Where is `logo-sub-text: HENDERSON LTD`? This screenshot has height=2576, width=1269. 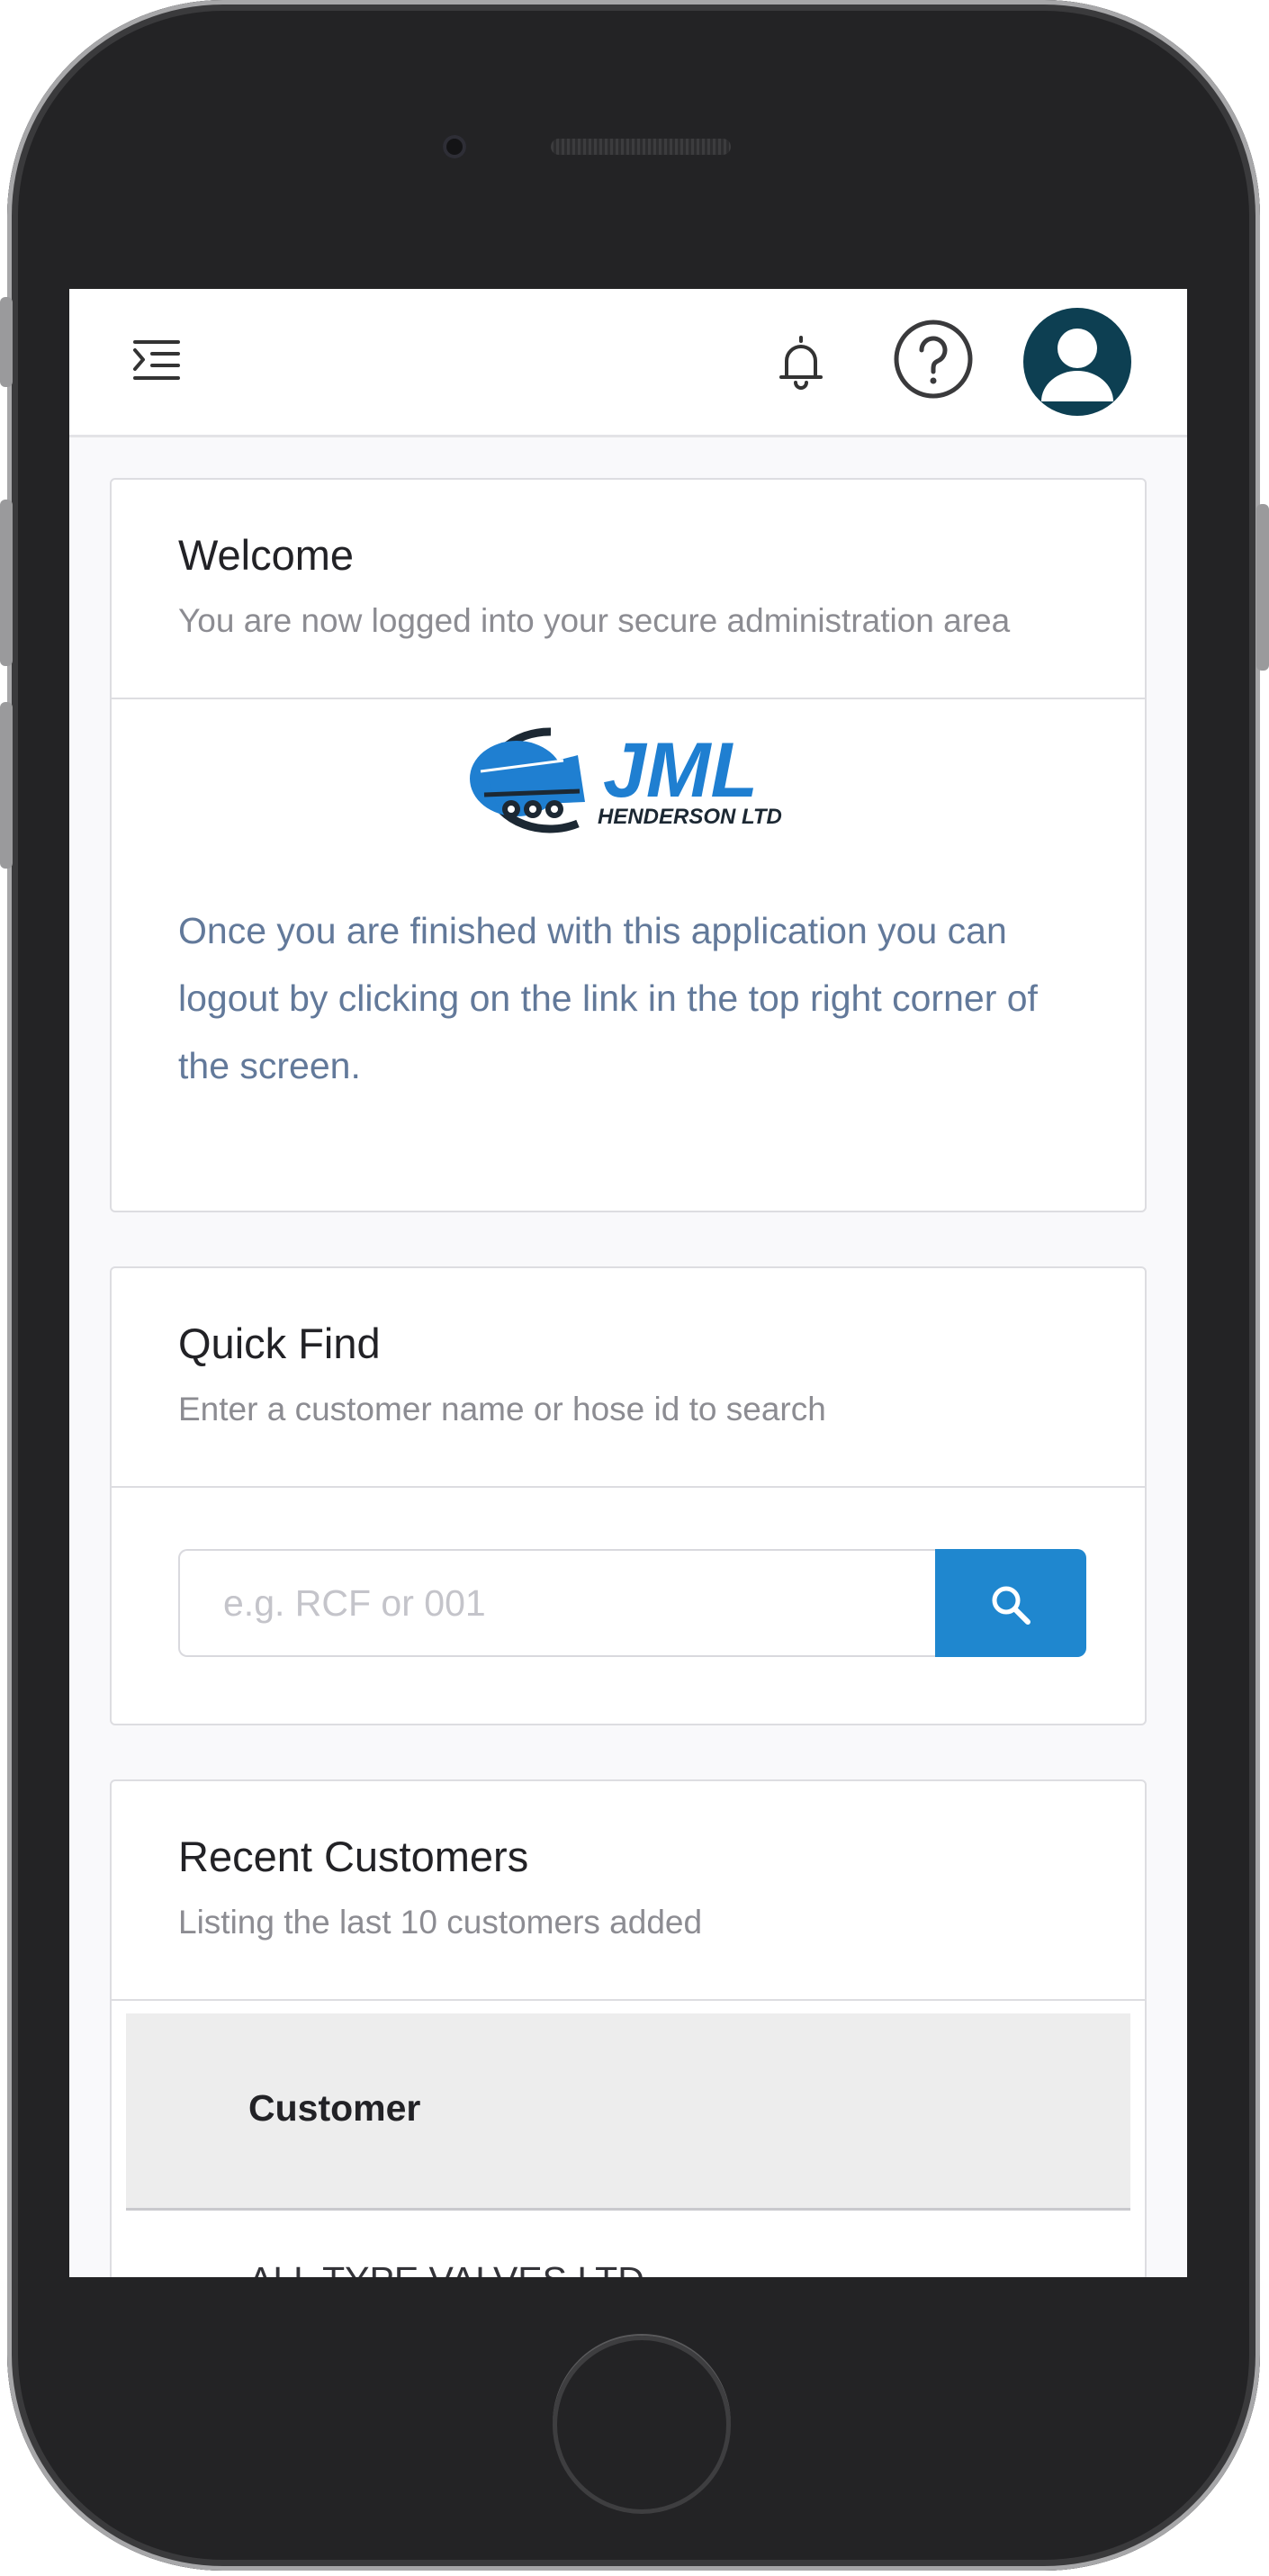 logo-sub-text: HENDERSON LTD is located at coordinates (690, 817).